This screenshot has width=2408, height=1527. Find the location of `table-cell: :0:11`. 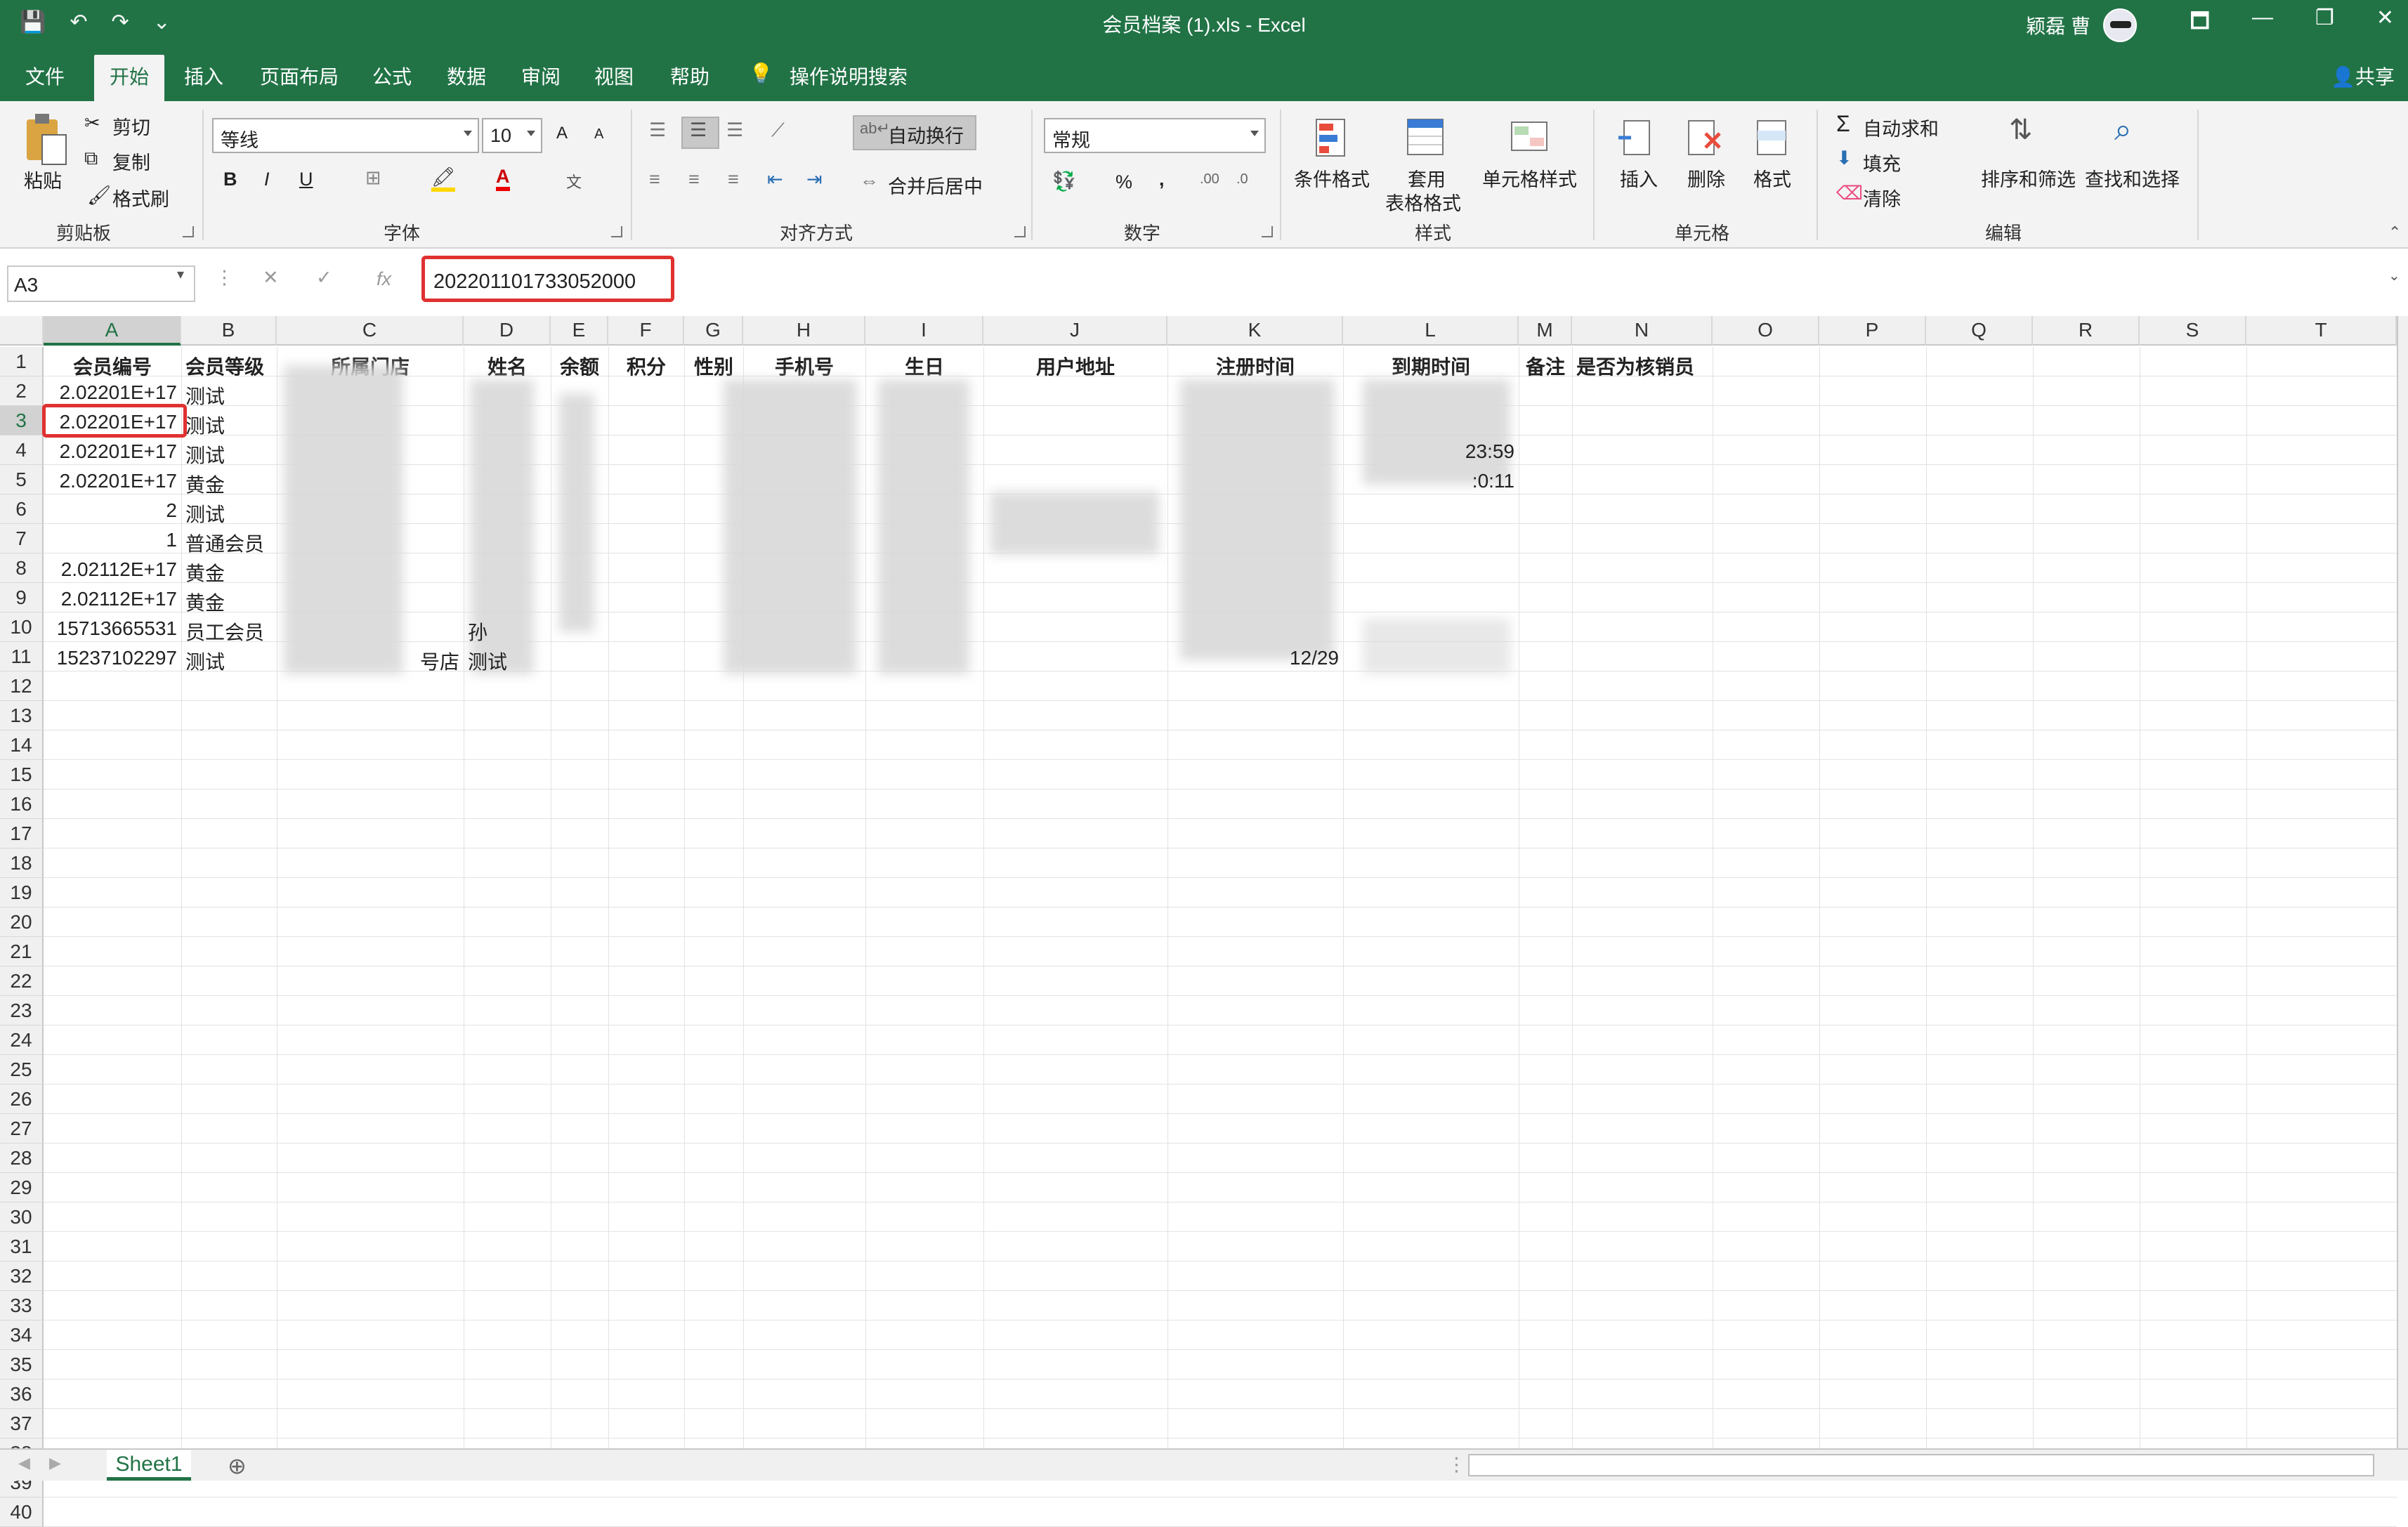

table-cell: :0:11 is located at coordinates (1431, 481).